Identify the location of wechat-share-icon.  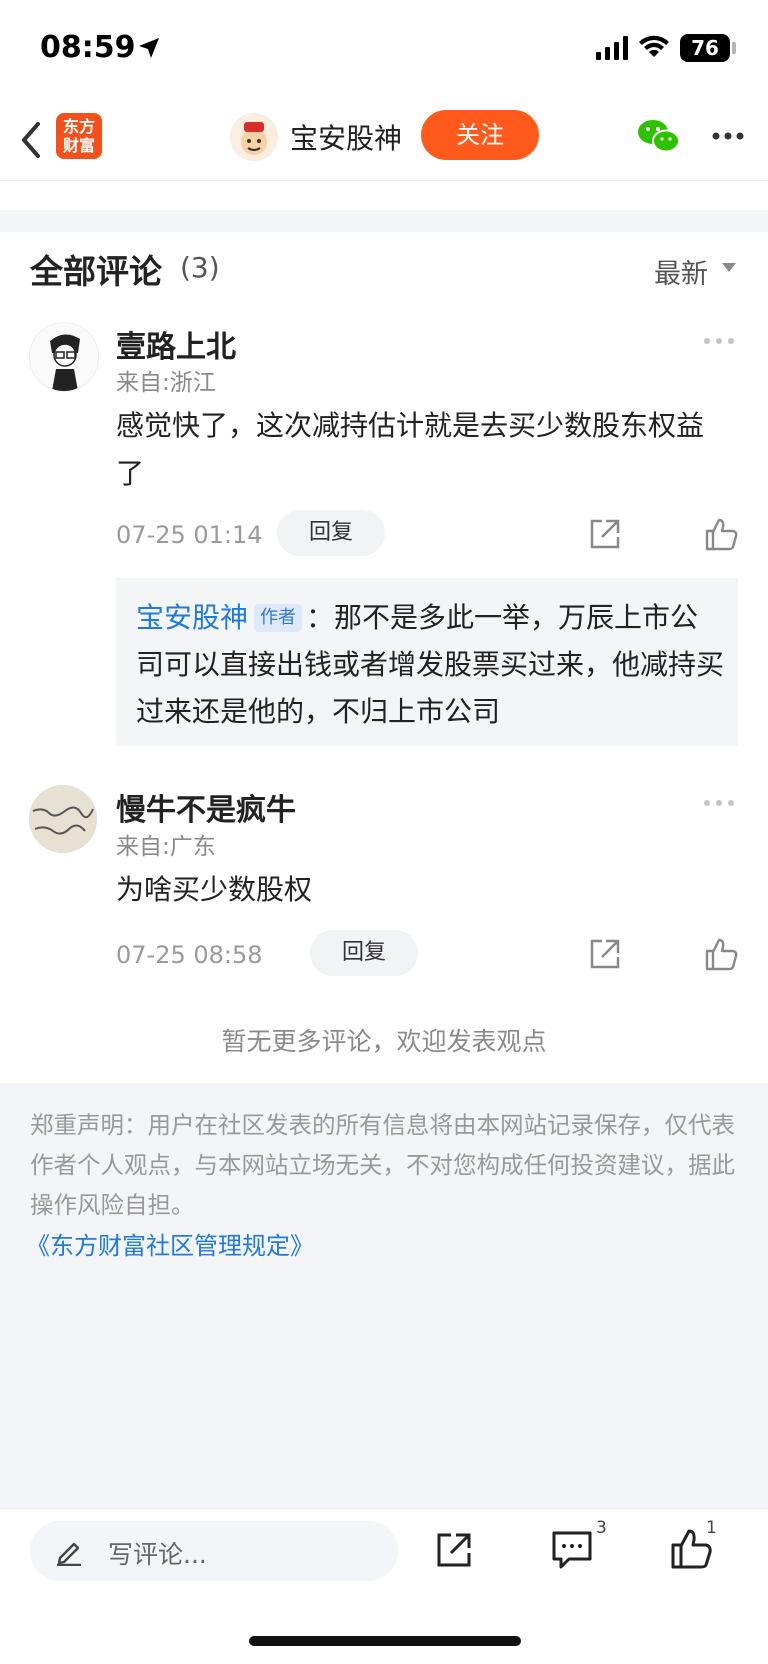
(658, 136).